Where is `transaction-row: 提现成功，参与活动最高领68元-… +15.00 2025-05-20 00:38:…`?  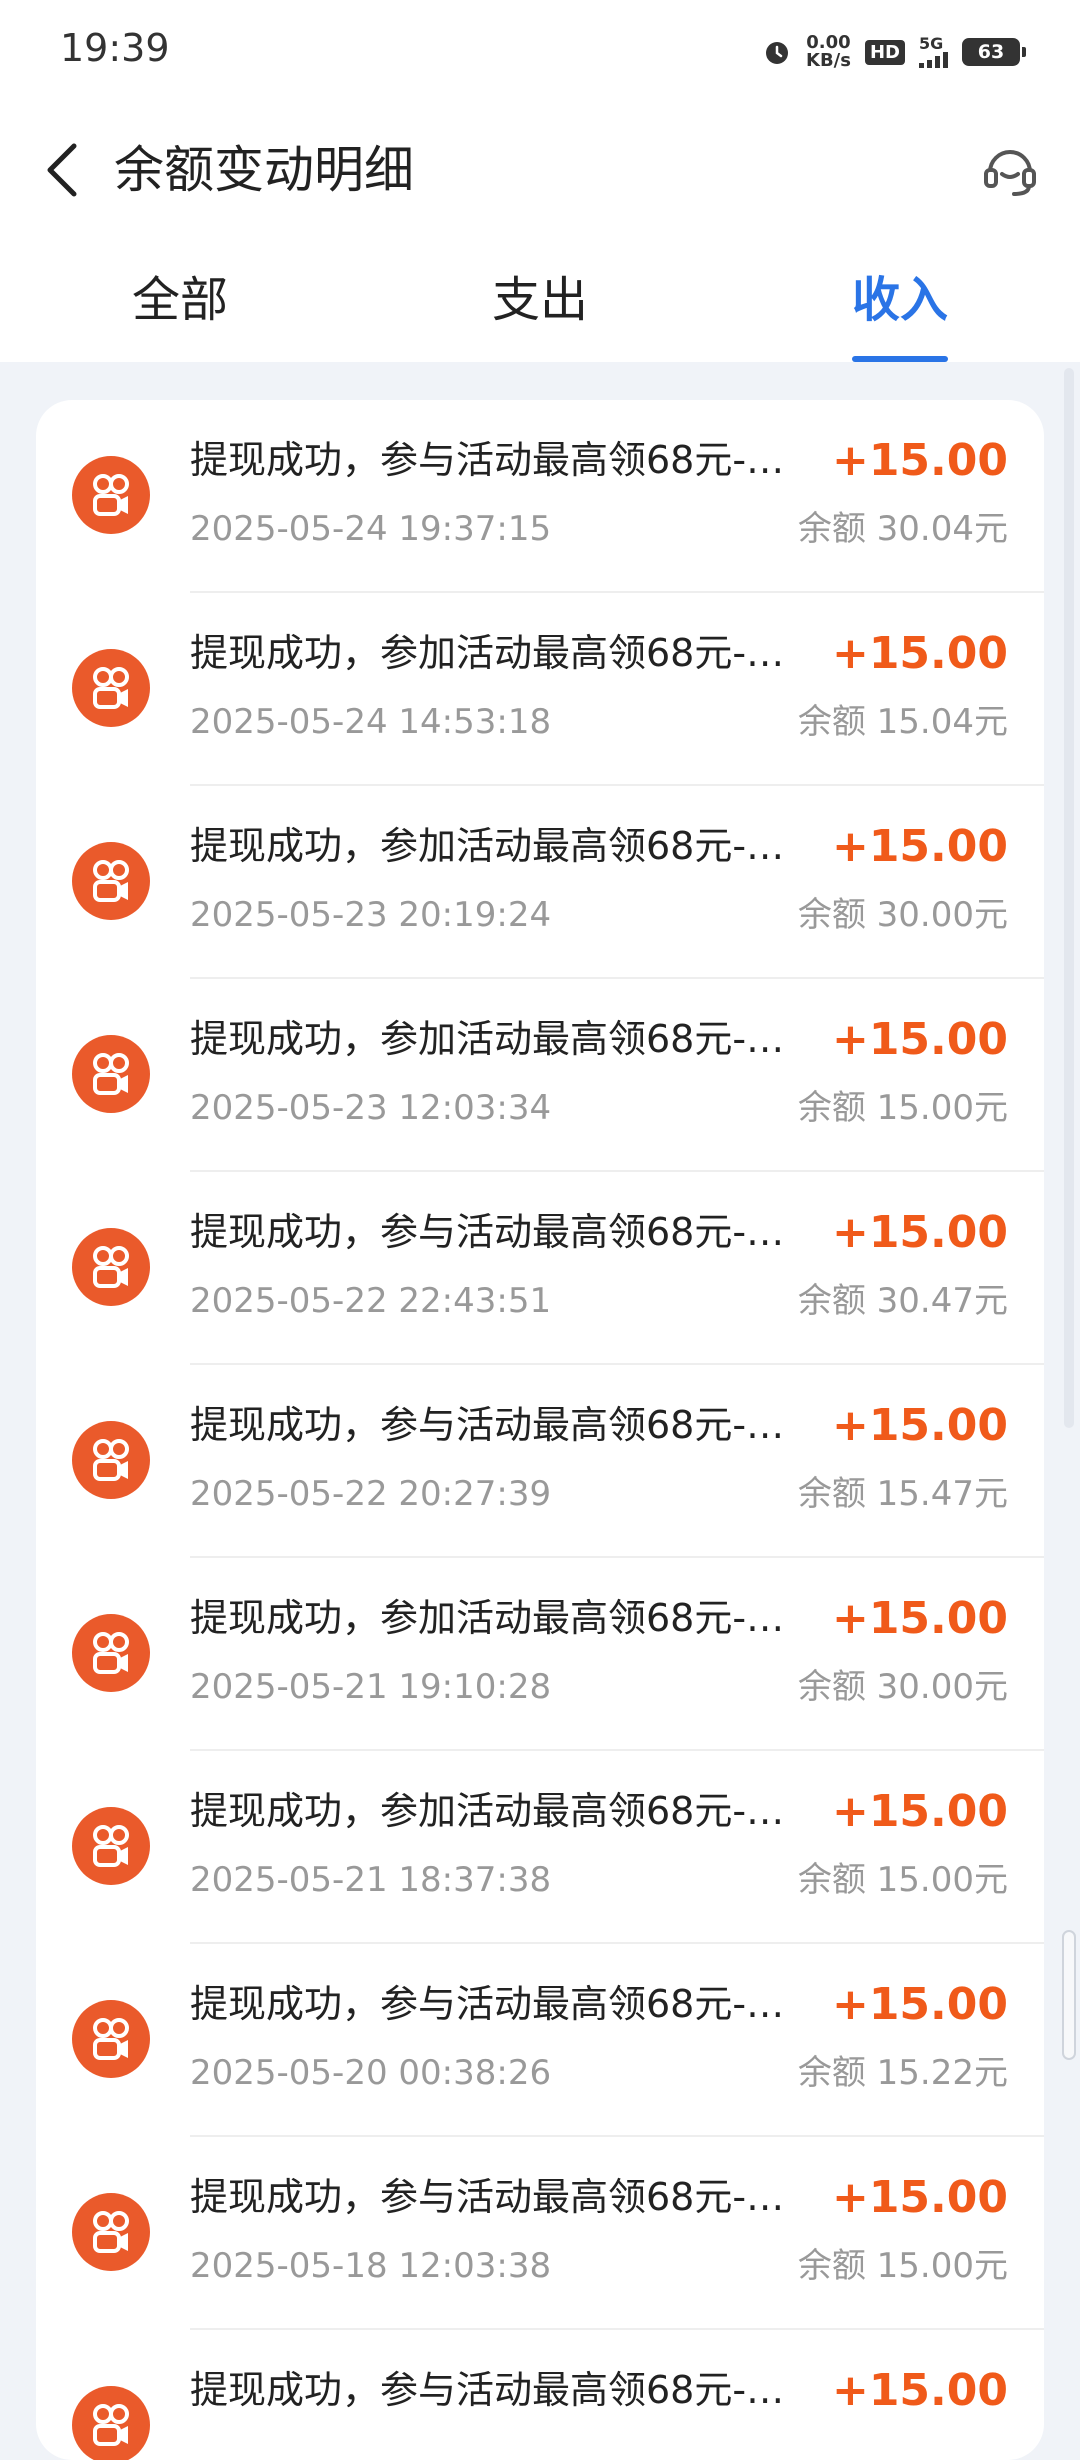 transaction-row: 提现成功，参与活动最高领68元-… +15.00 2025-05-20 00:38:… is located at coordinates (540, 2040).